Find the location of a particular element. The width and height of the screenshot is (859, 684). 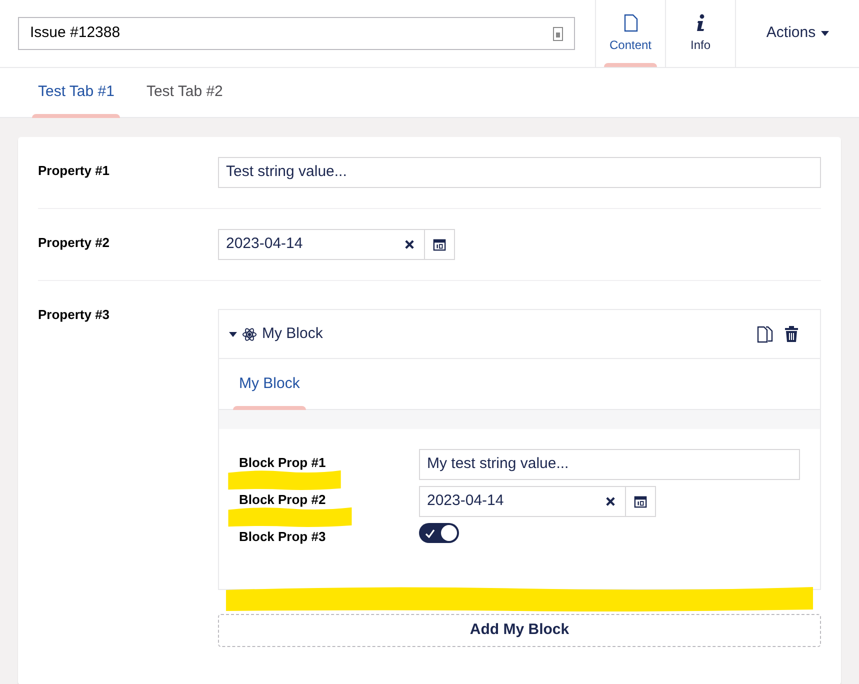

trash-icon is located at coordinates (791, 334).